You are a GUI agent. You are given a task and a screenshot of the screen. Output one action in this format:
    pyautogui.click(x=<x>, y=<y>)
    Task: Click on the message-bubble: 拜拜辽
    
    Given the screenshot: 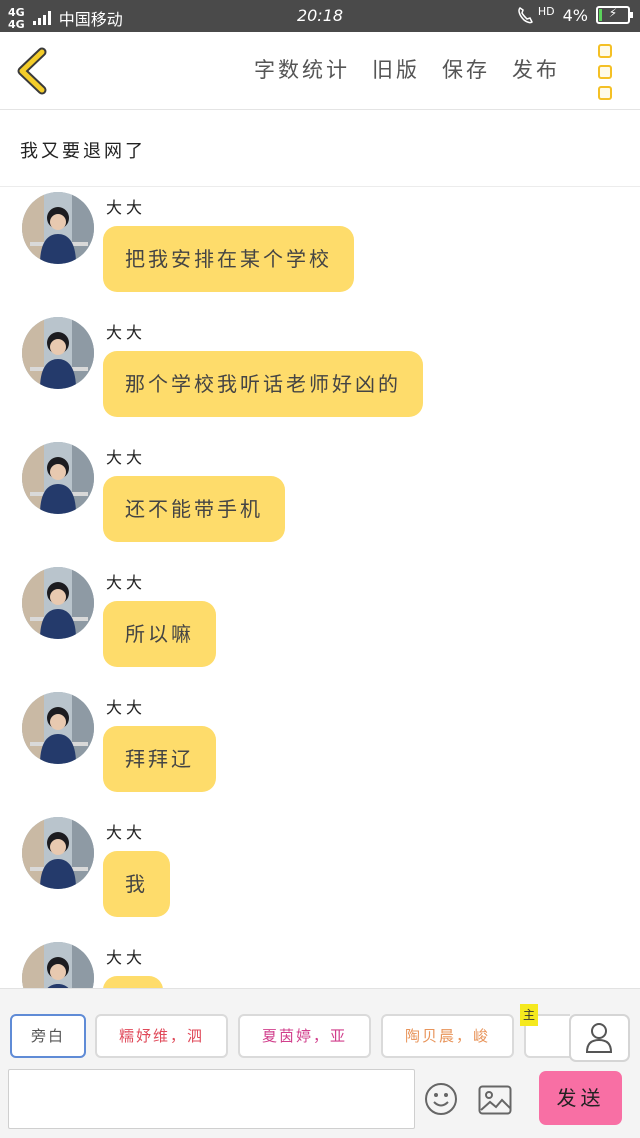 What is the action you would take?
    pyautogui.click(x=159, y=759)
    